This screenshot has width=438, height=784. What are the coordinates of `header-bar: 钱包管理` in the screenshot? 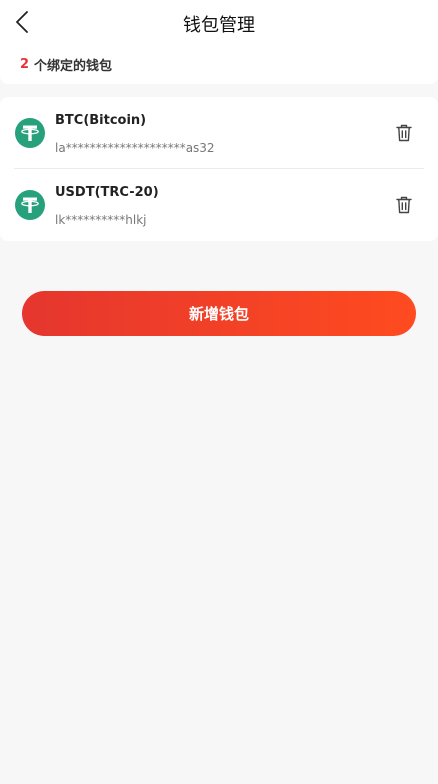 It's located at (219, 22).